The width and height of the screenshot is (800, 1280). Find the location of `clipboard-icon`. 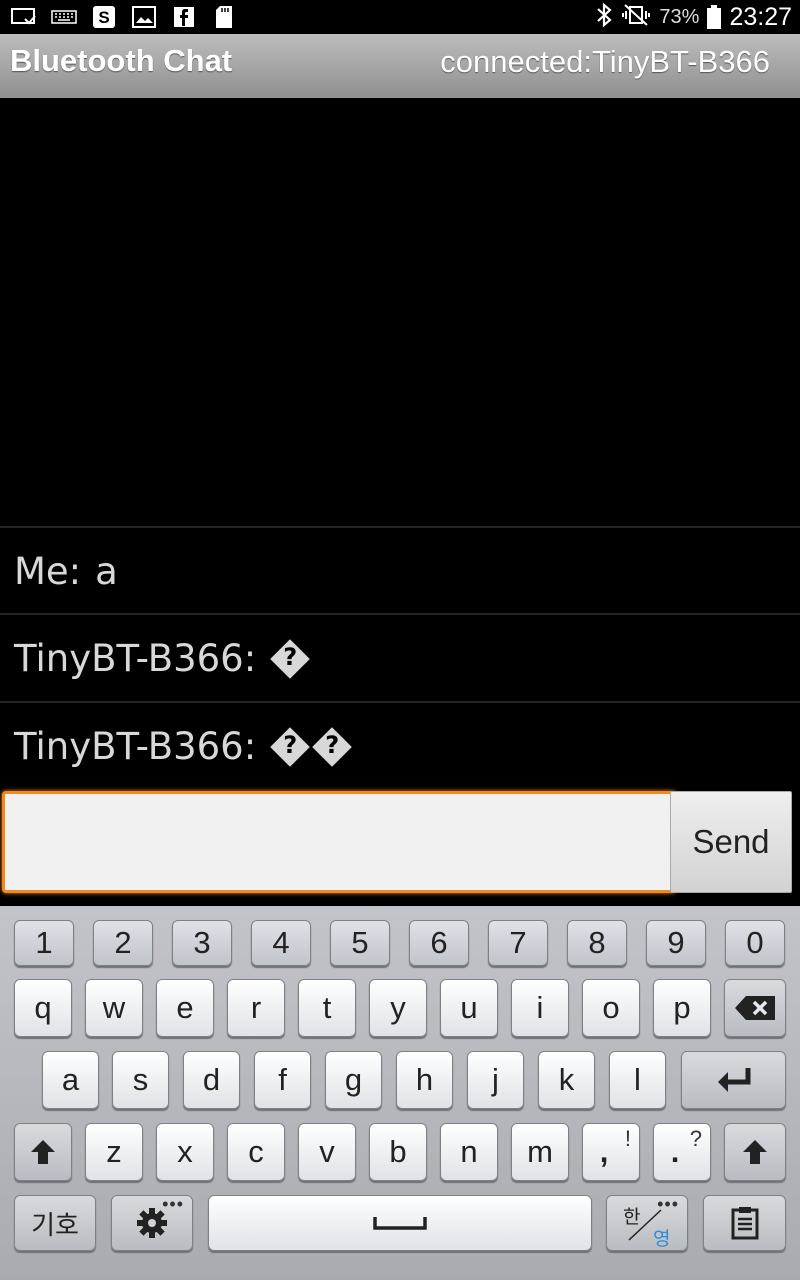

clipboard-icon is located at coordinates (744, 1223).